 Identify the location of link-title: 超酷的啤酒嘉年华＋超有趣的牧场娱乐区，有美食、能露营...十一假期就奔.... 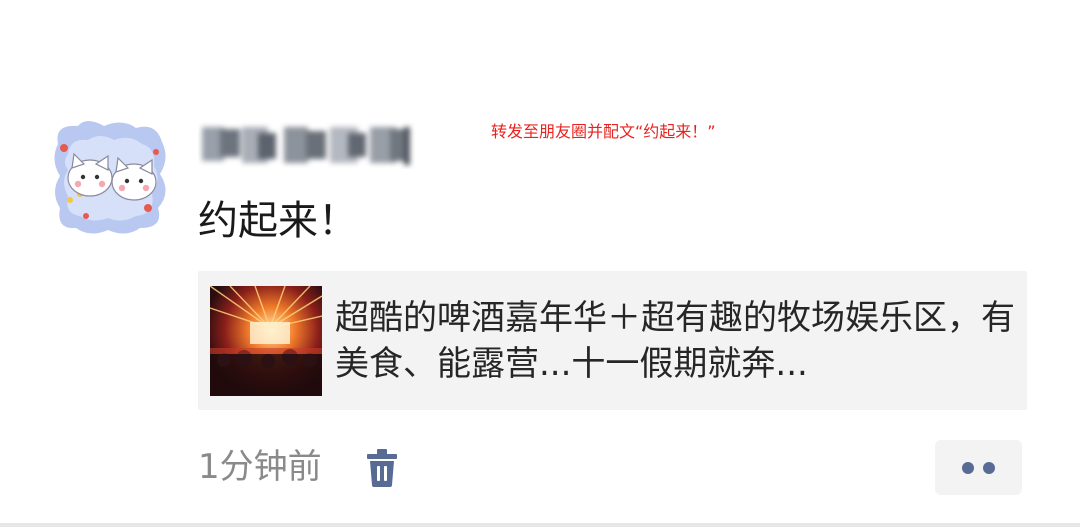
(675, 341).